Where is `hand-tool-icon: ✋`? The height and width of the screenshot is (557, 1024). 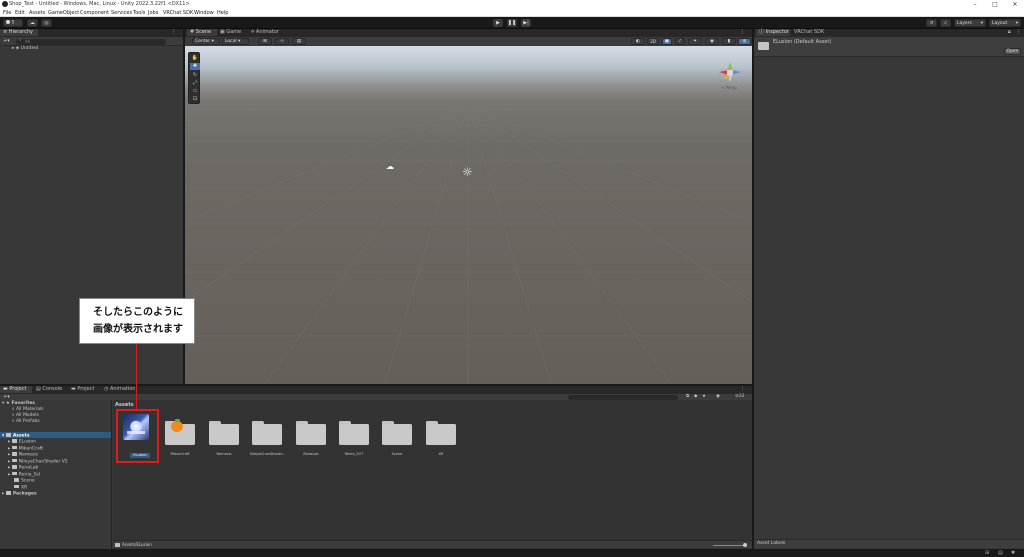
hand-tool-icon: ✋ is located at coordinates (195, 58).